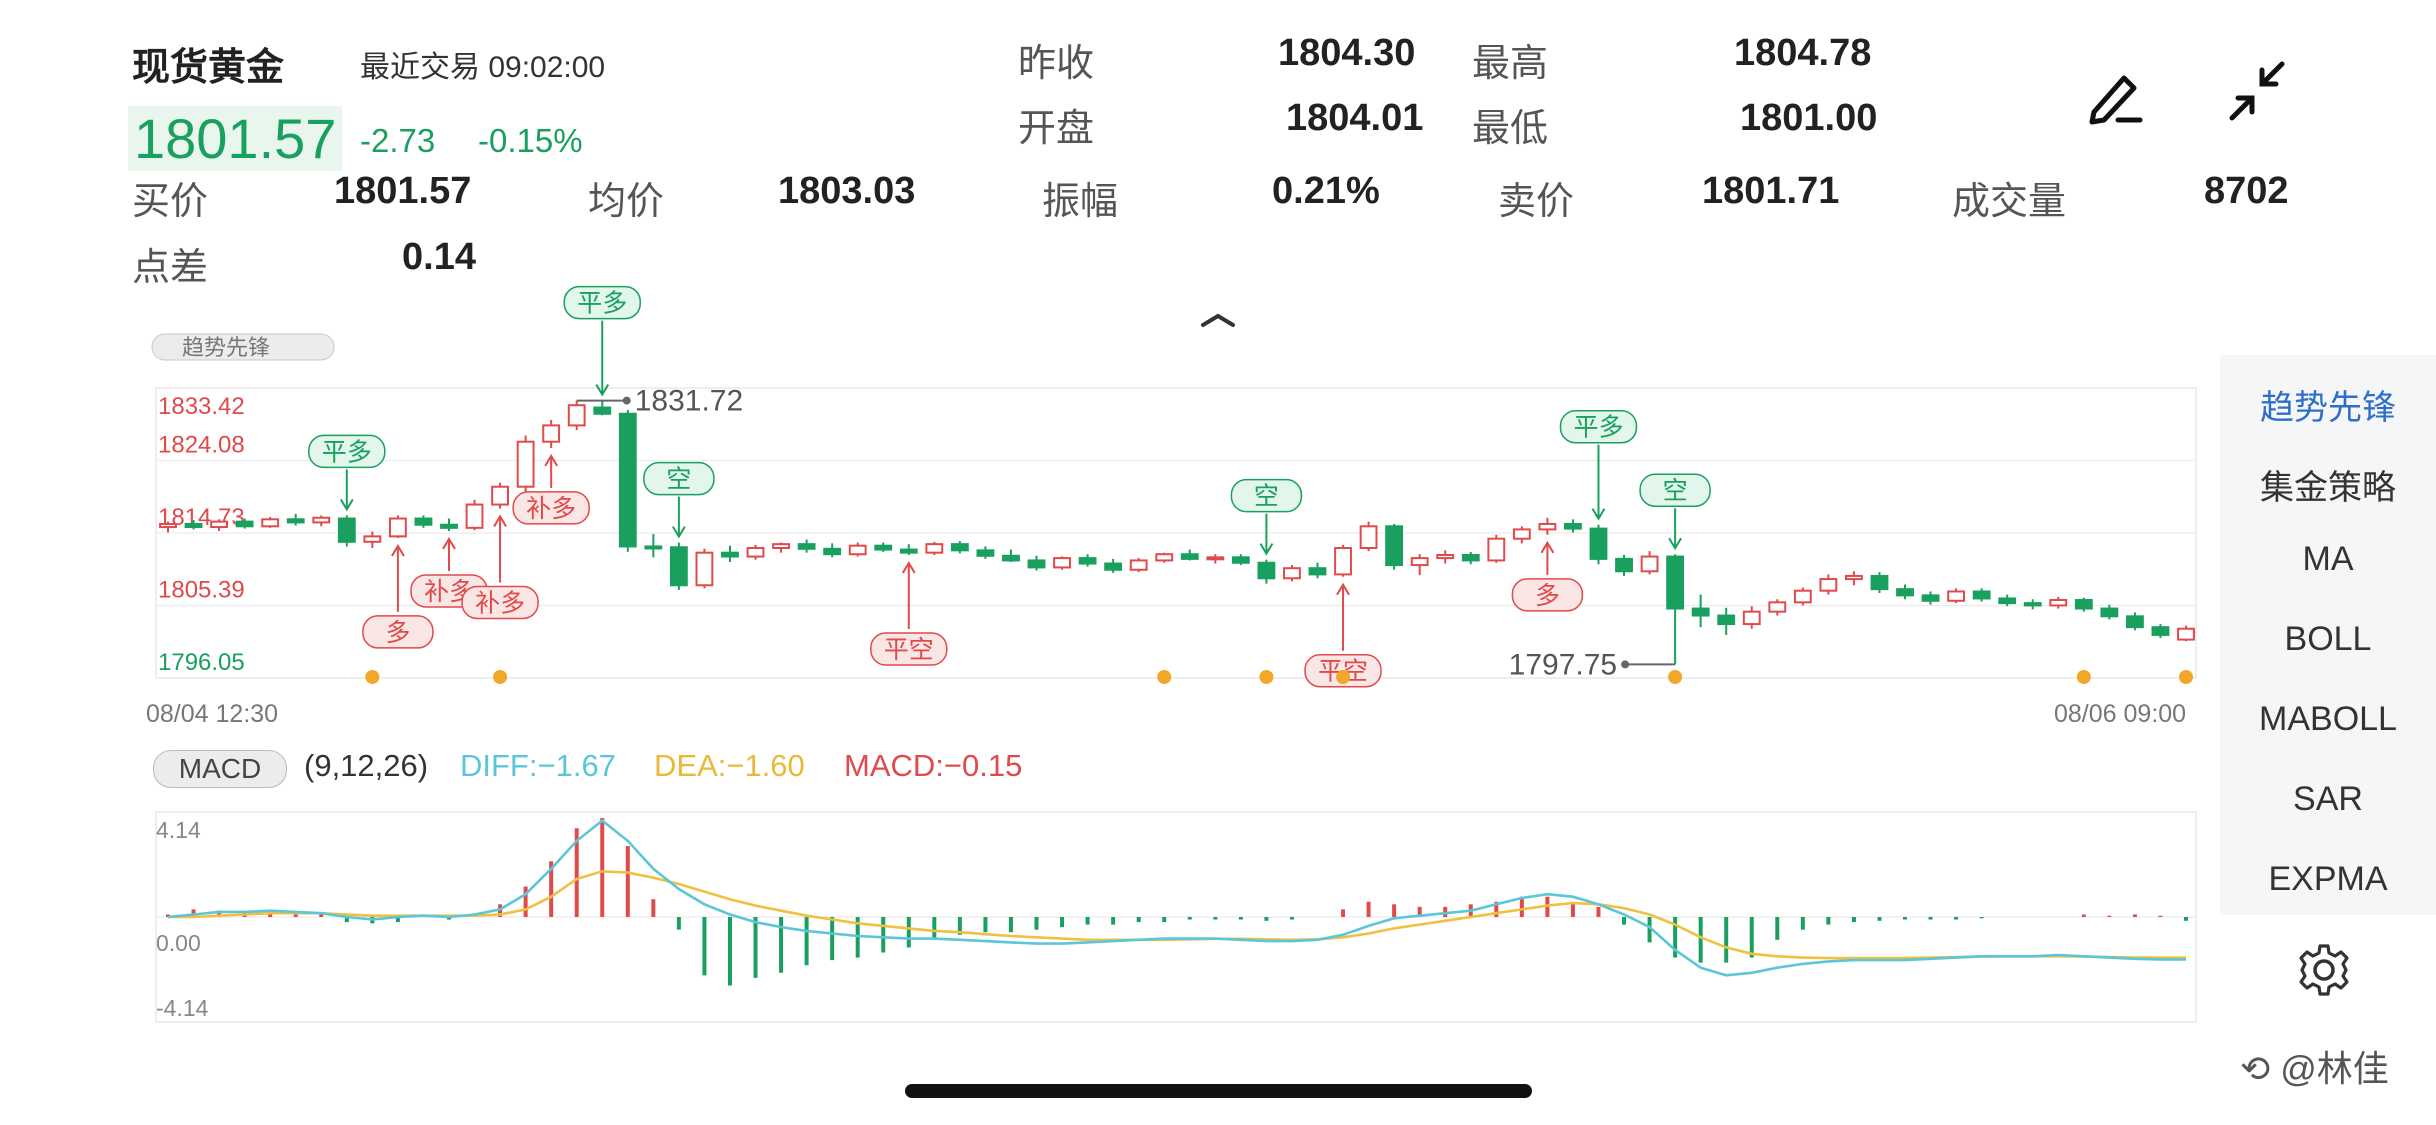 The height and width of the screenshot is (1125, 2436). I want to click on kline-ytick-label: 1824.08, so click(201, 445).